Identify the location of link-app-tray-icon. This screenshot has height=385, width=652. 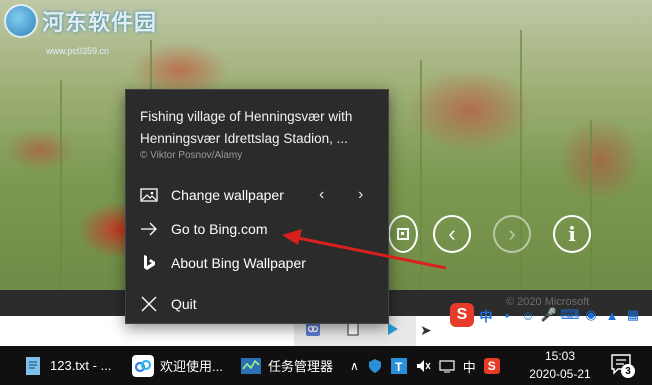
(313, 329).